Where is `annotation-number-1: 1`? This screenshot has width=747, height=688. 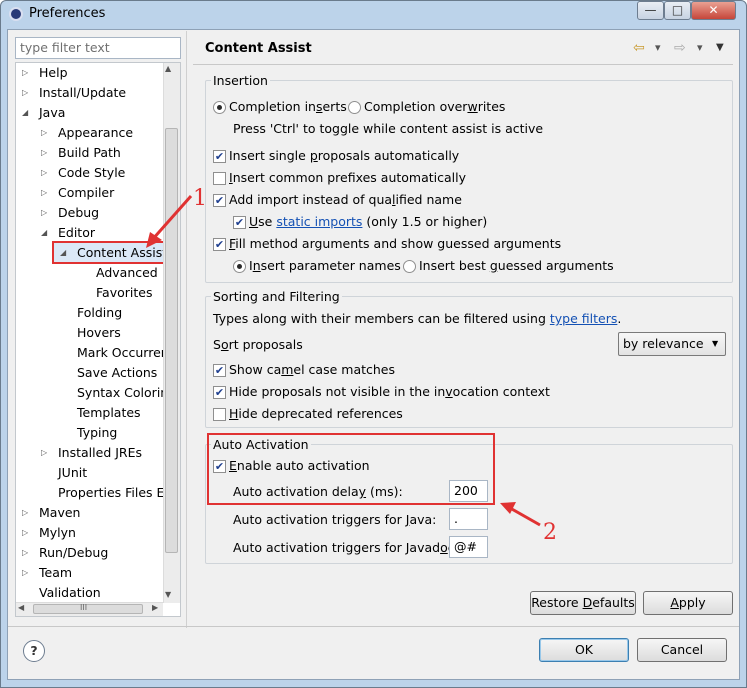 annotation-number-1: 1 is located at coordinates (200, 198).